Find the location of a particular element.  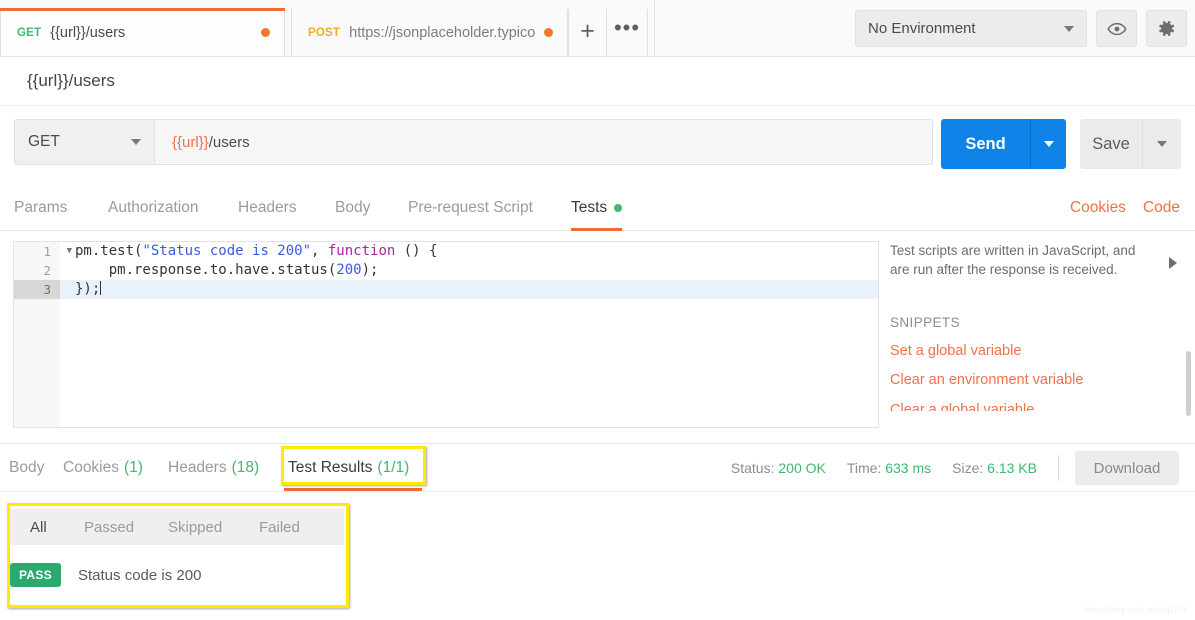

code-line: pm.response.to.have.status(200); is located at coordinates (469, 270).